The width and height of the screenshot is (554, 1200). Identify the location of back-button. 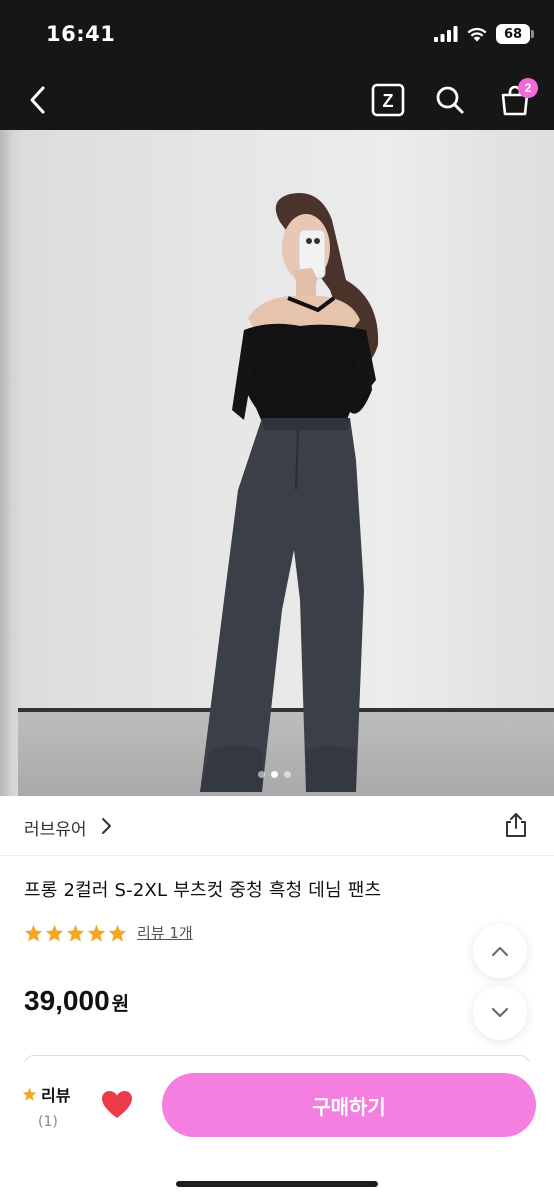
(38, 100).